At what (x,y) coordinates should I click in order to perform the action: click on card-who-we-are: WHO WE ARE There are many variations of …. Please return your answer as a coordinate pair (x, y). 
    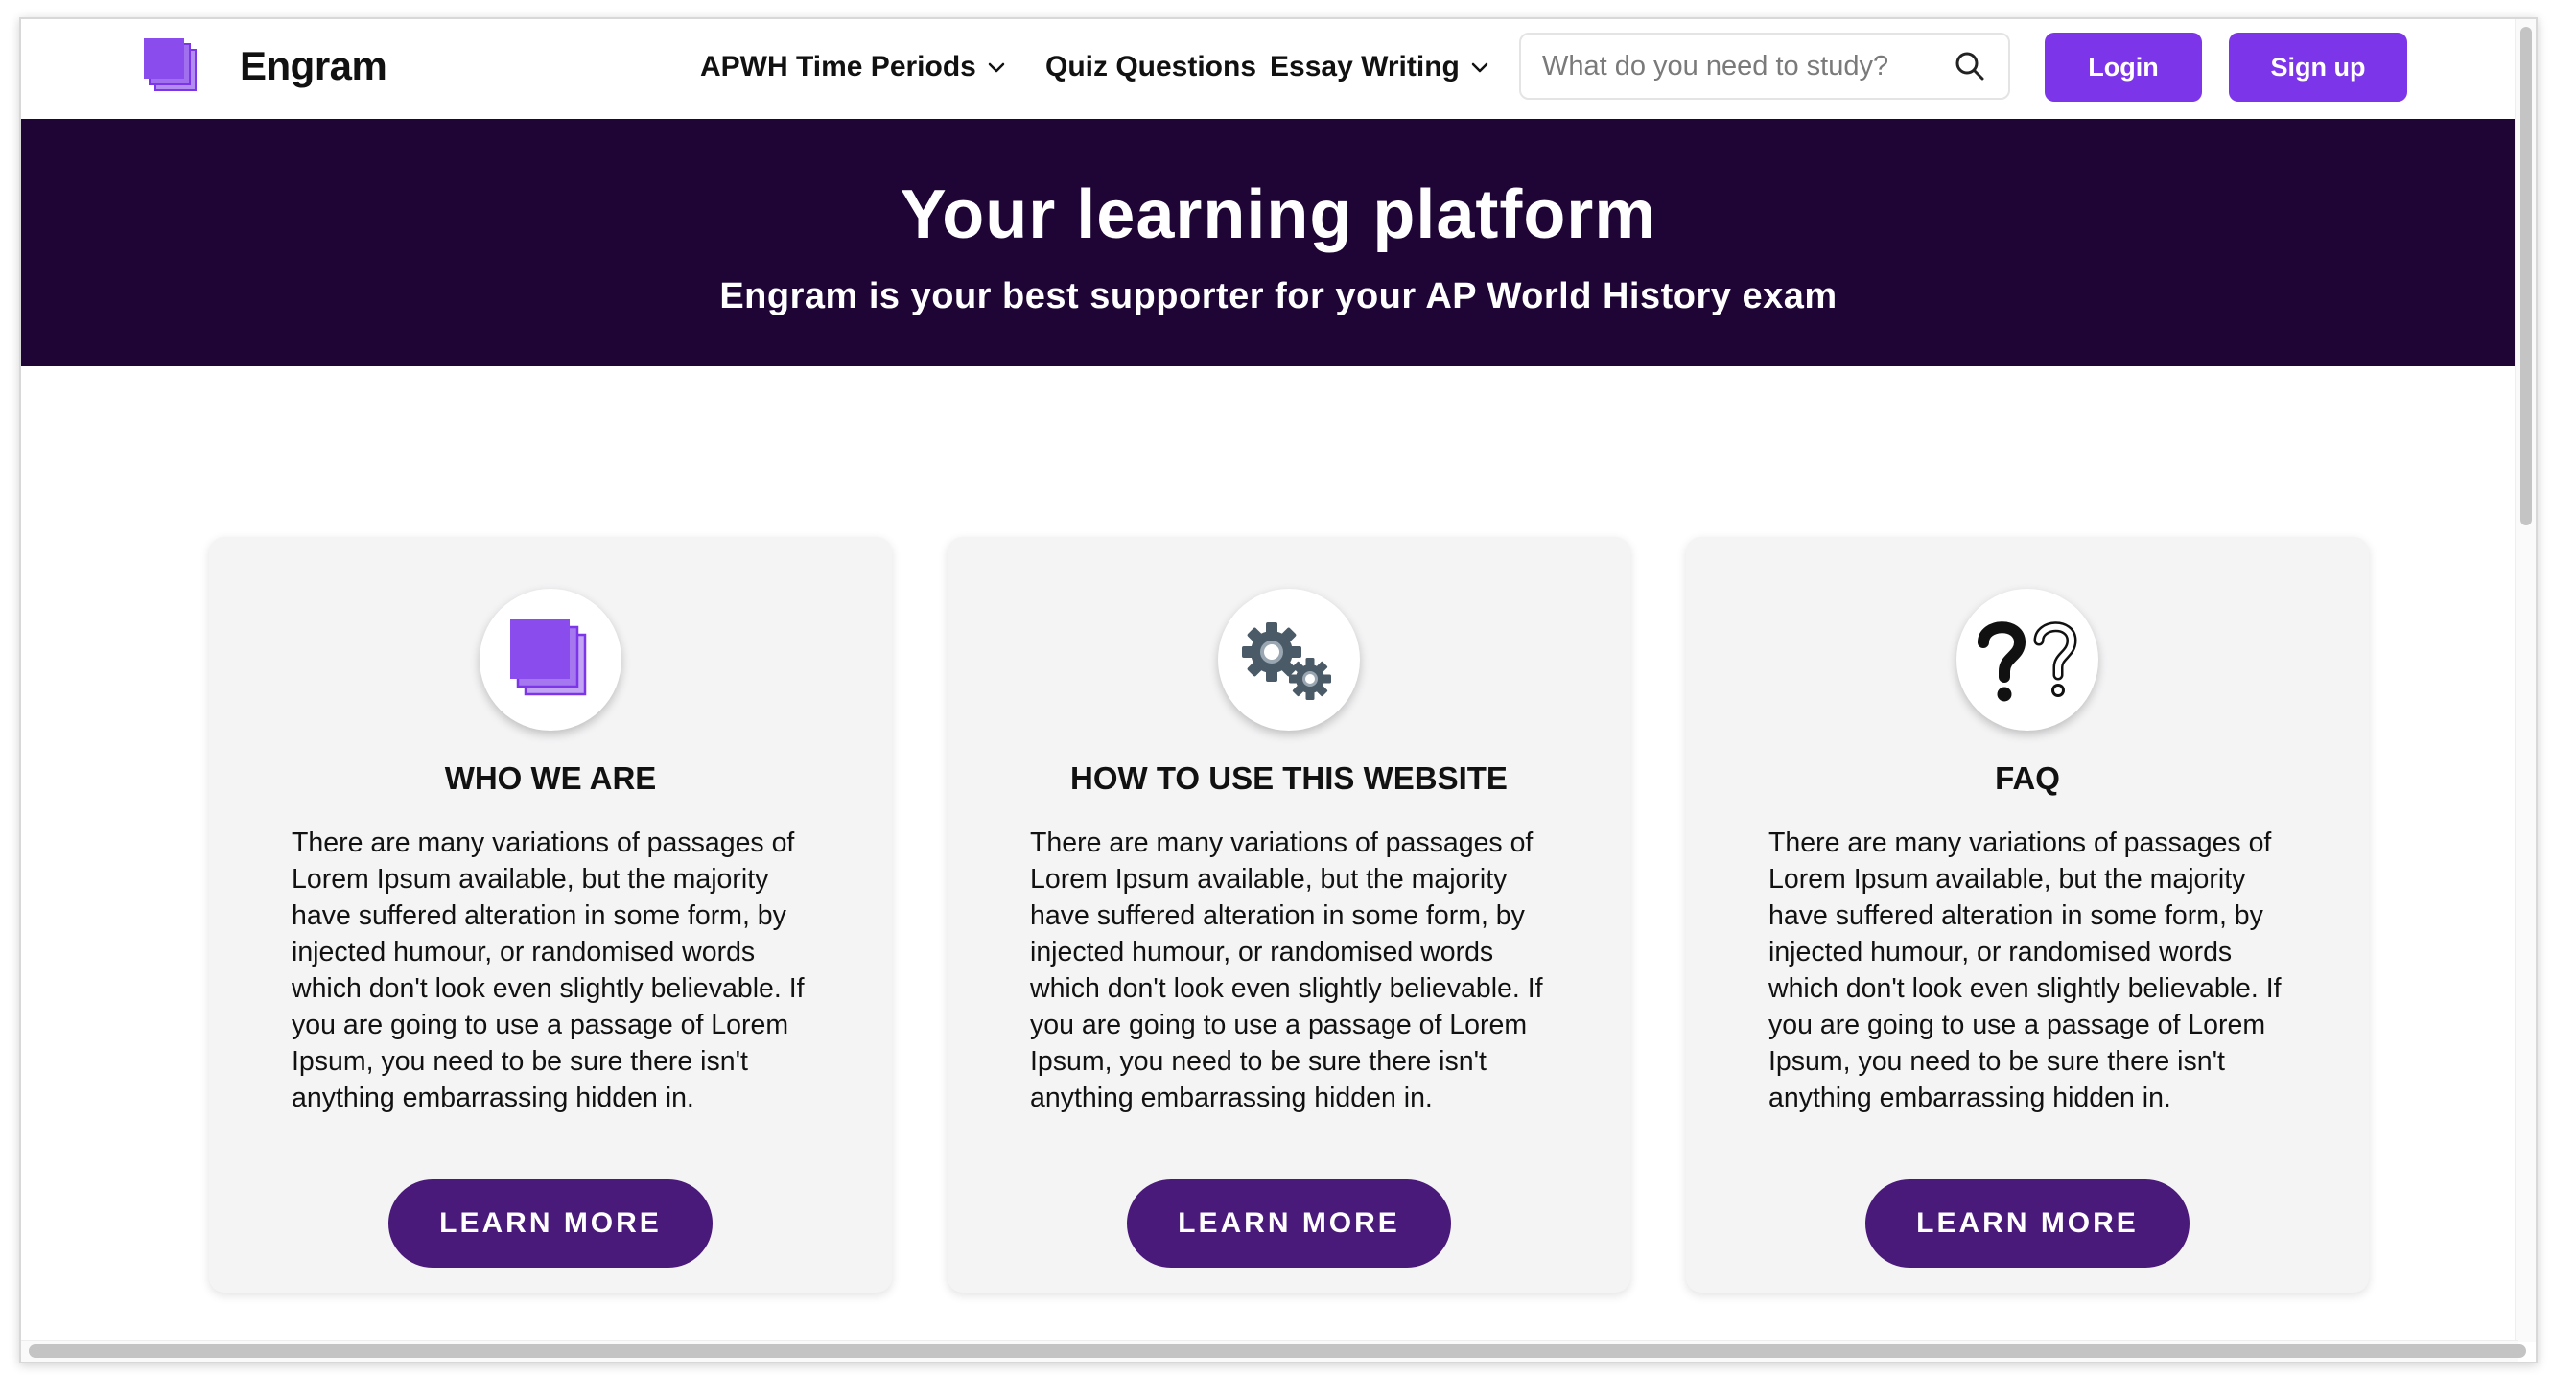
    Looking at the image, I should click on (550, 915).